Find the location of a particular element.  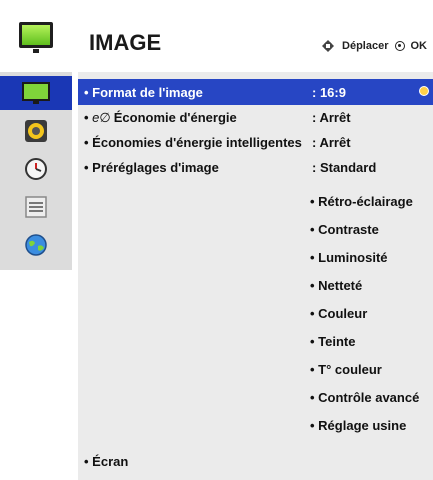

menu-item-label: • Format de l'image is located at coordinates (143, 92).